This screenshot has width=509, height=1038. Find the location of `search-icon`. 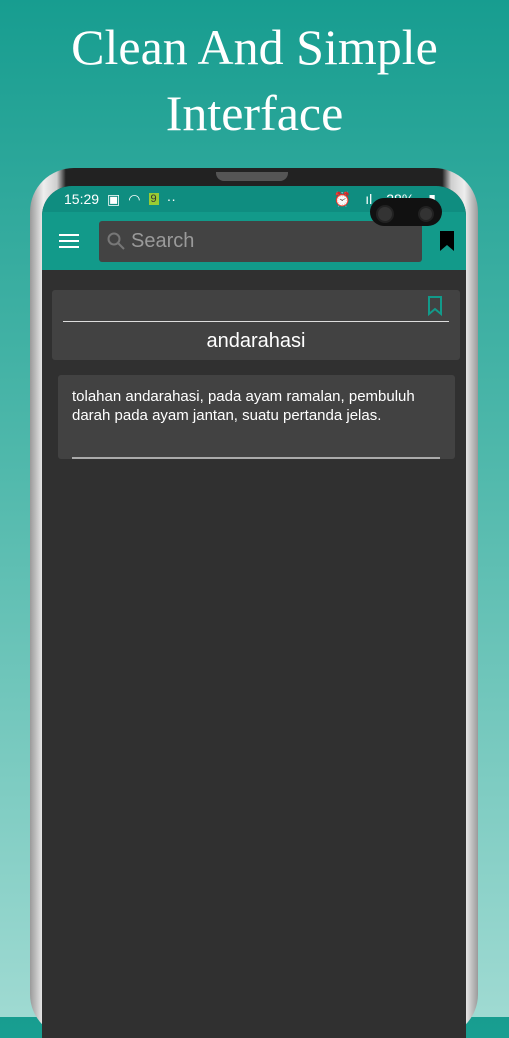

search-icon is located at coordinates (116, 241).